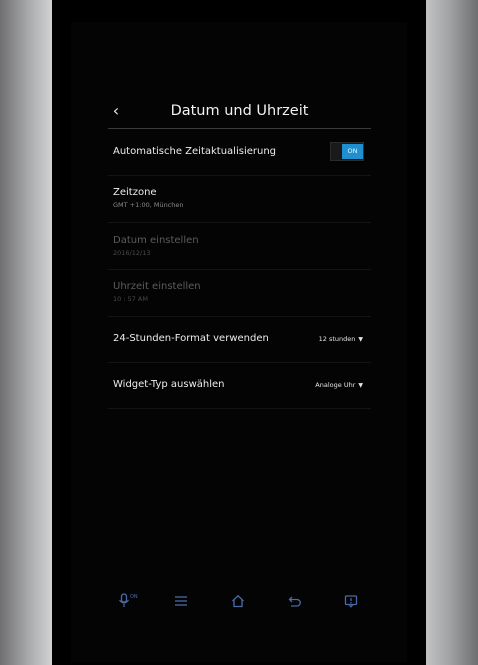 Image resolution: width=478 pixels, height=665 pixels. I want to click on auto-time-update-toggle: ON, so click(347, 151).